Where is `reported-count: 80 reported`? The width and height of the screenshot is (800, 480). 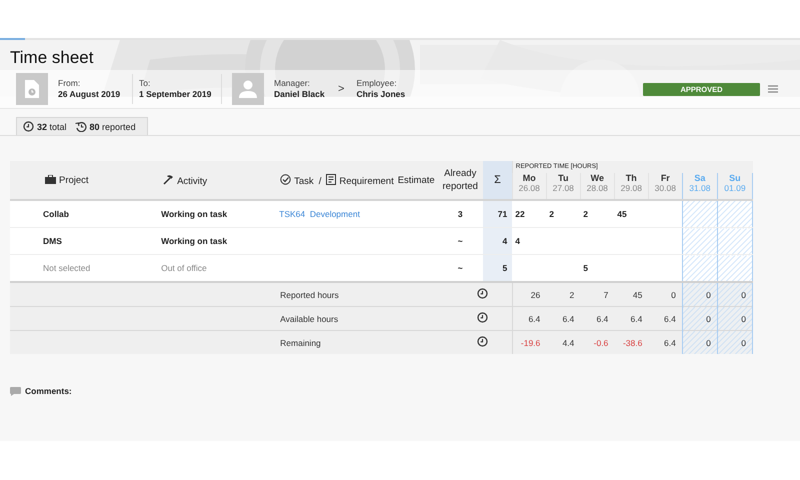
reported-count: 80 reported is located at coordinates (113, 127).